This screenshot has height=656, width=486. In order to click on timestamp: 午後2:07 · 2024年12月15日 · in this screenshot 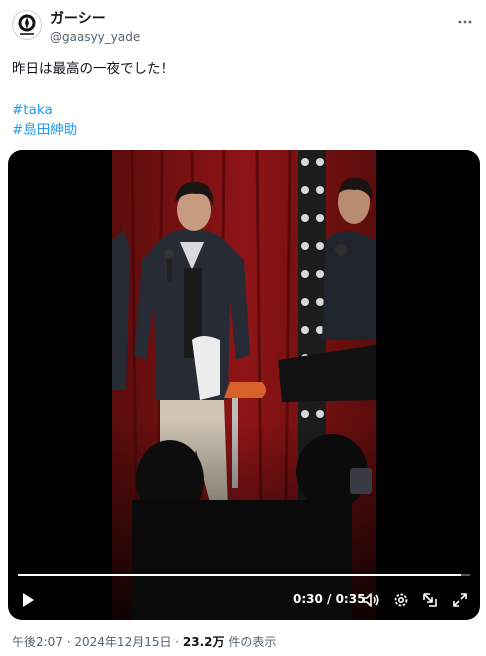, I will do `click(97, 642)`.